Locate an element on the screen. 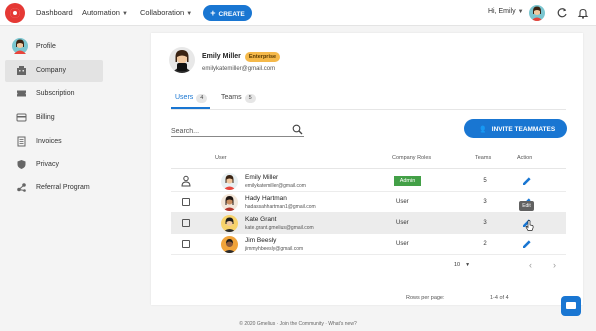  user-name: Jim Beesly is located at coordinates (261, 240).